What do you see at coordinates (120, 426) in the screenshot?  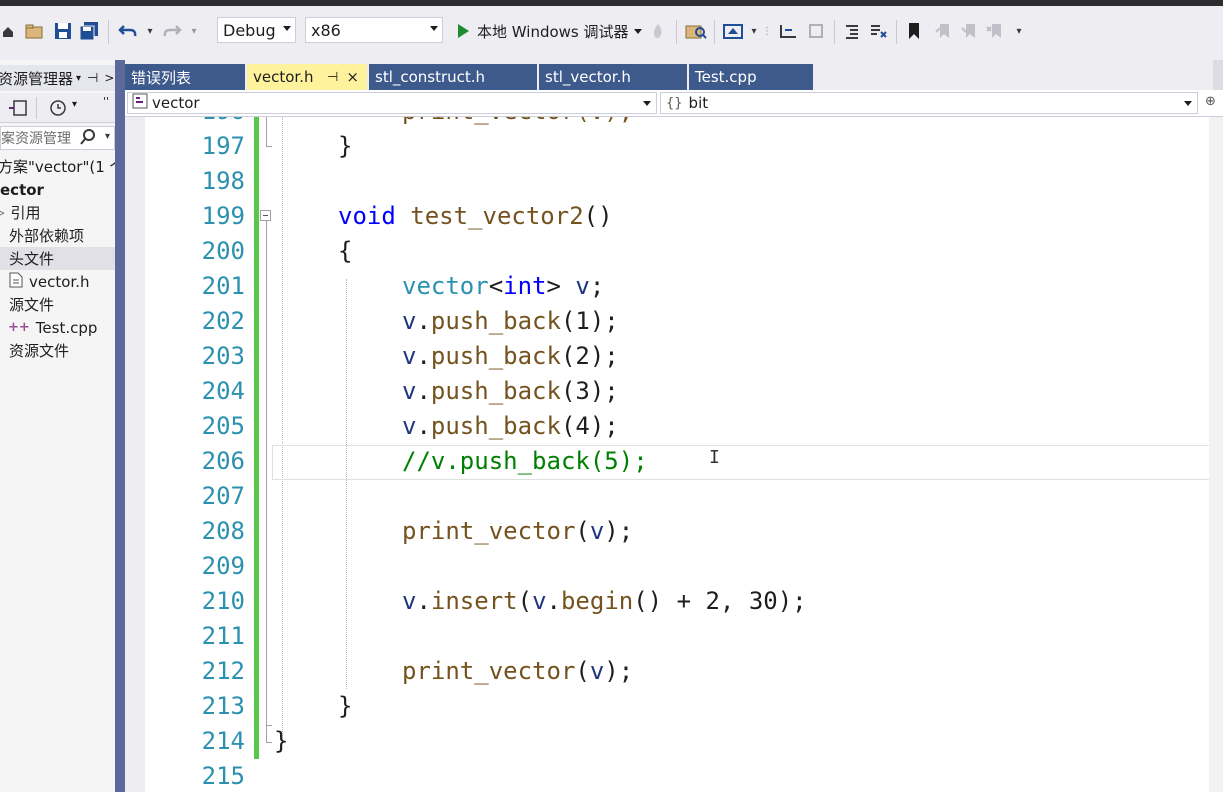 I see `panel-splitter` at bounding box center [120, 426].